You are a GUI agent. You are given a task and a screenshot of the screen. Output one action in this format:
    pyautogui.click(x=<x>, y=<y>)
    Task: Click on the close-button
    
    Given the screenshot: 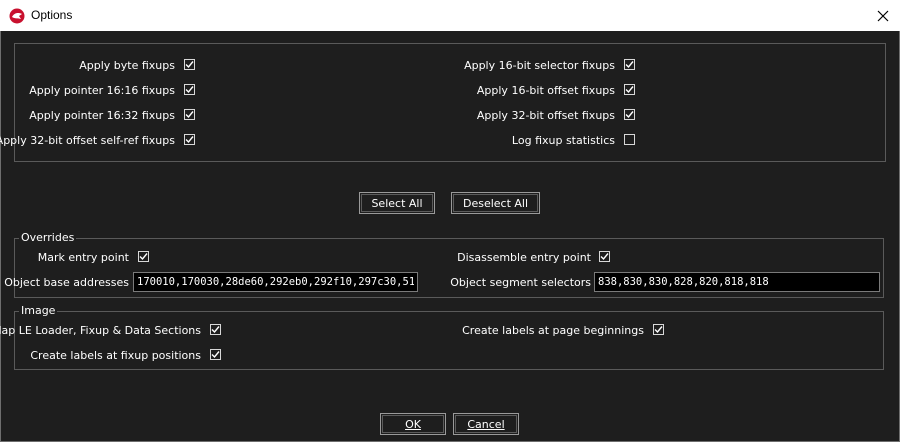 What is the action you would take?
    pyautogui.click(x=883, y=15)
    